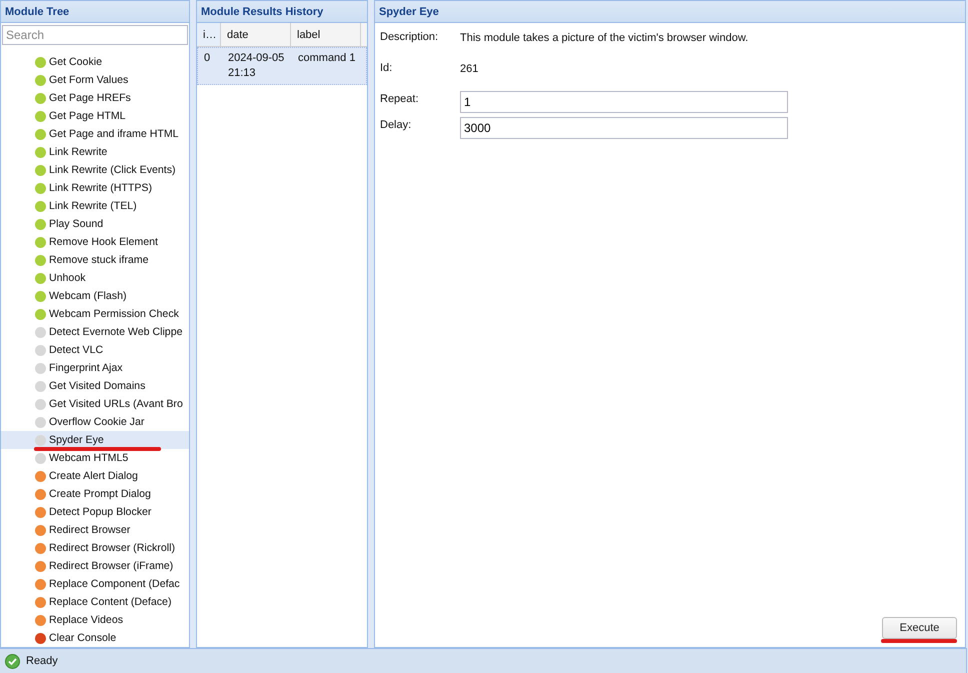 This screenshot has width=968, height=673. Describe the element at coordinates (95, 566) in the screenshot. I see `tree-item: Redirect Browser (iFrame)` at that location.